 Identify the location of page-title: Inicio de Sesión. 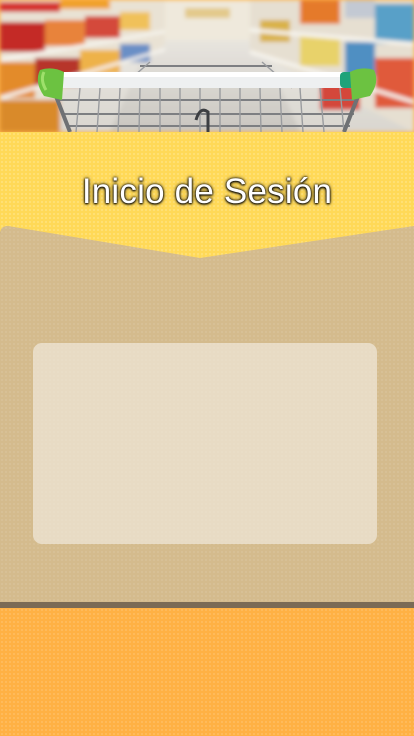
(207, 191).